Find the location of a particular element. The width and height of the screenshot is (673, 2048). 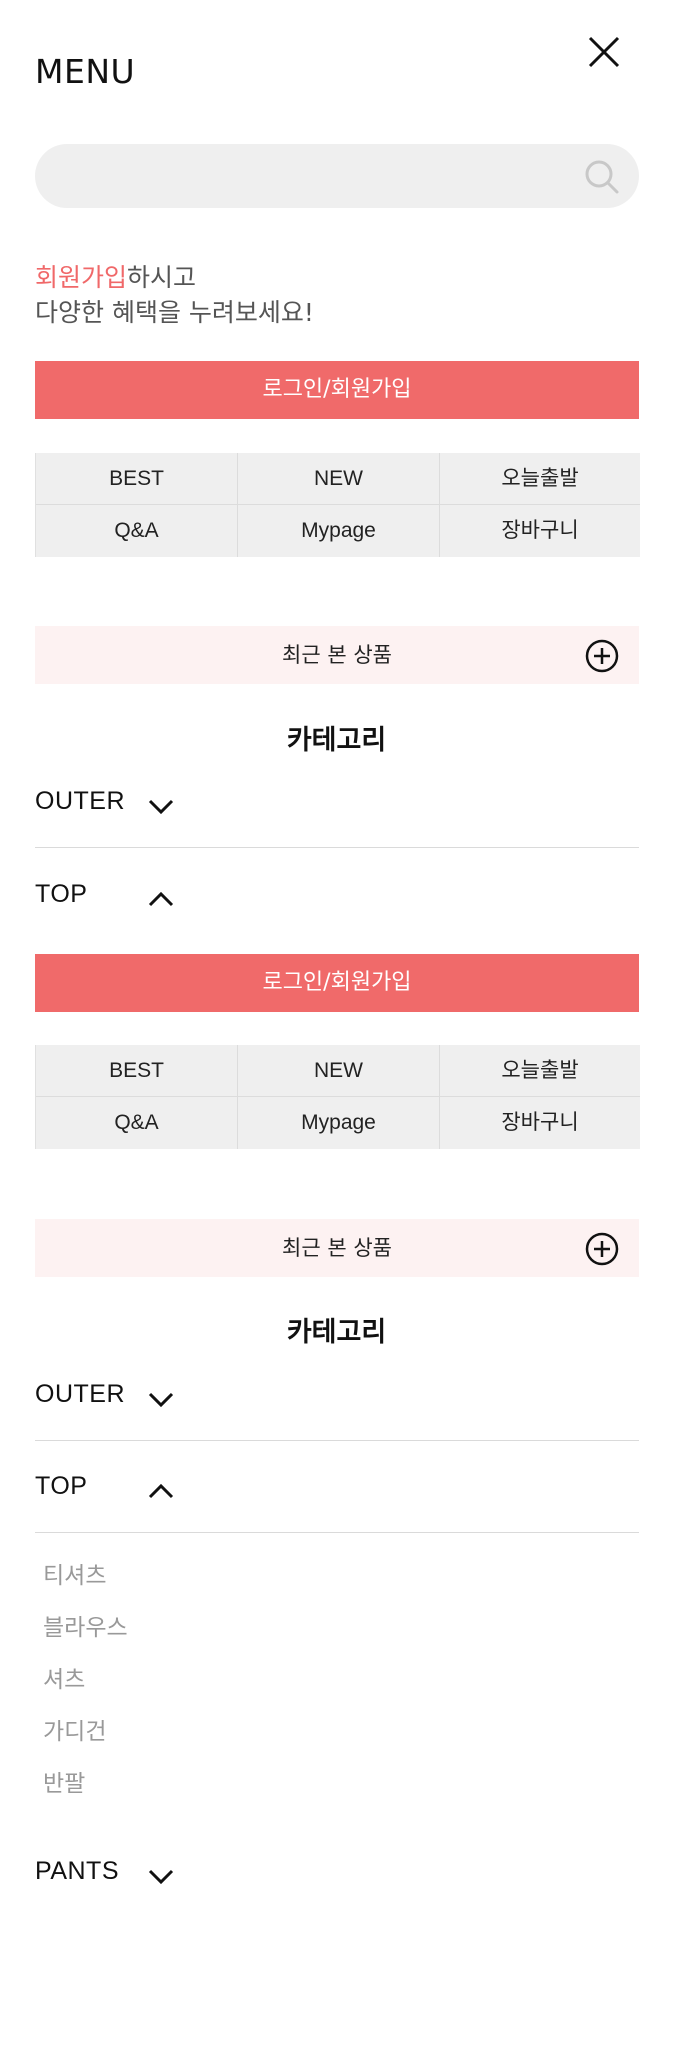

close-button is located at coordinates (604, 52).